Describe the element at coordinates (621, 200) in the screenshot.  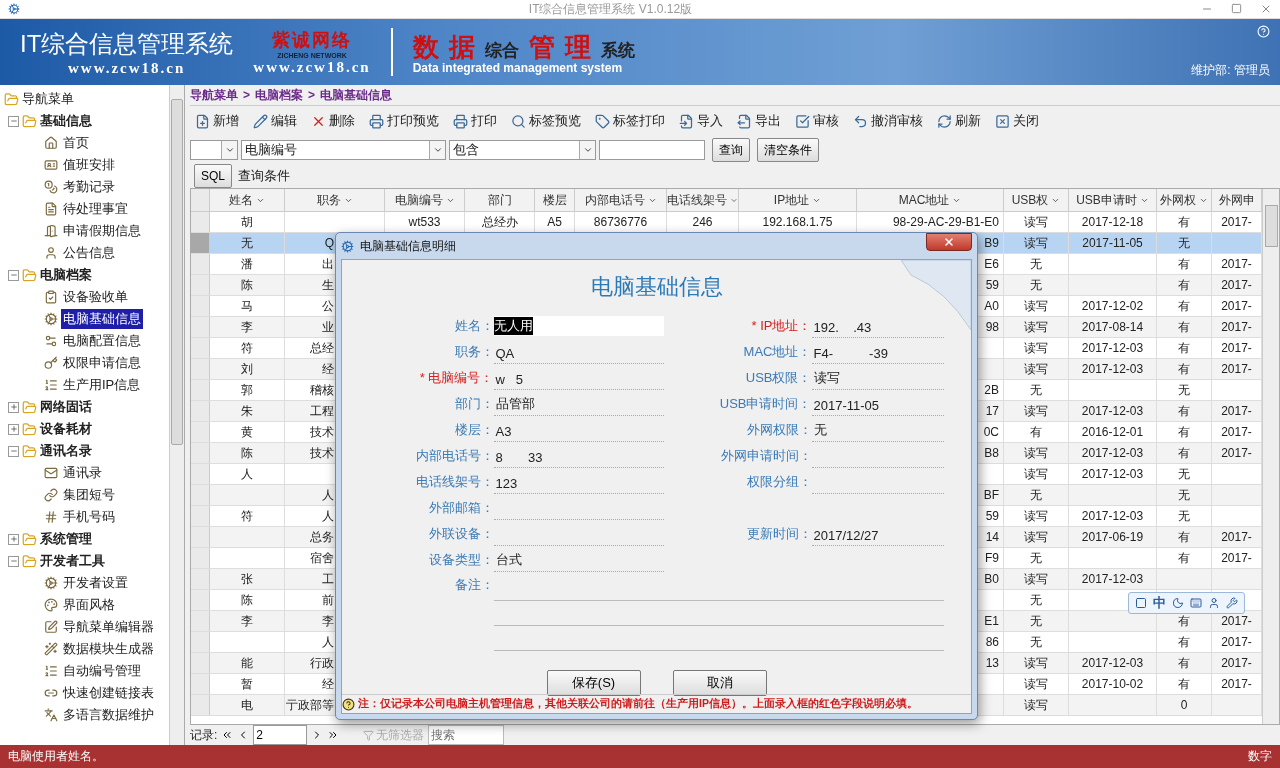
I see `column-header: 内部电话号` at that location.